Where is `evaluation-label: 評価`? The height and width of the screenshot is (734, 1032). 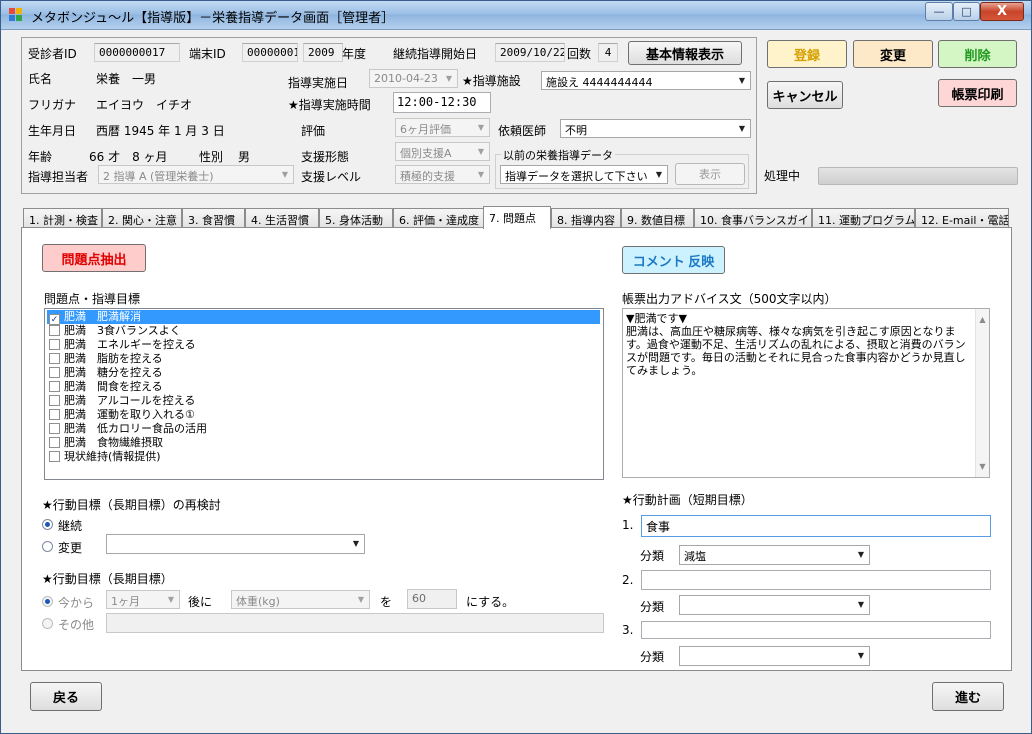
evaluation-label: 評価 is located at coordinates (313, 131).